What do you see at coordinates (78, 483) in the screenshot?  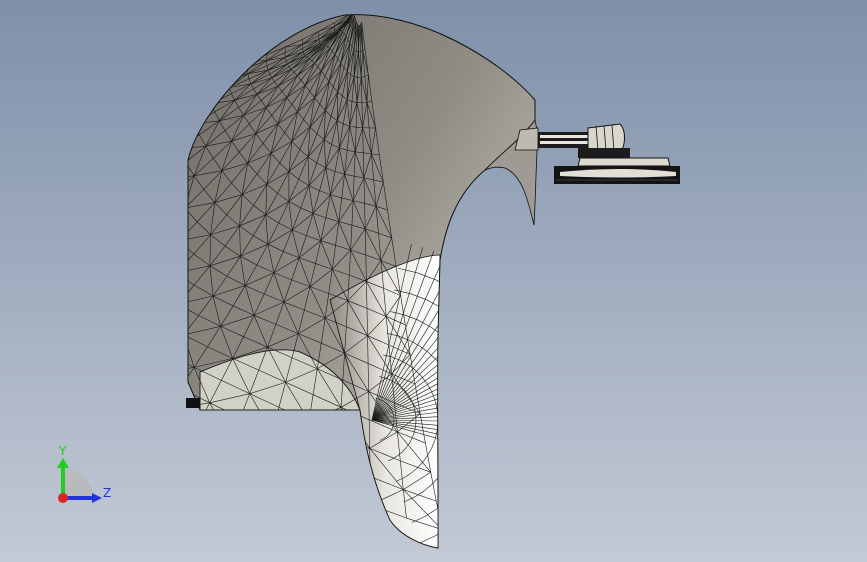 I see `triad-quarter-disc` at bounding box center [78, 483].